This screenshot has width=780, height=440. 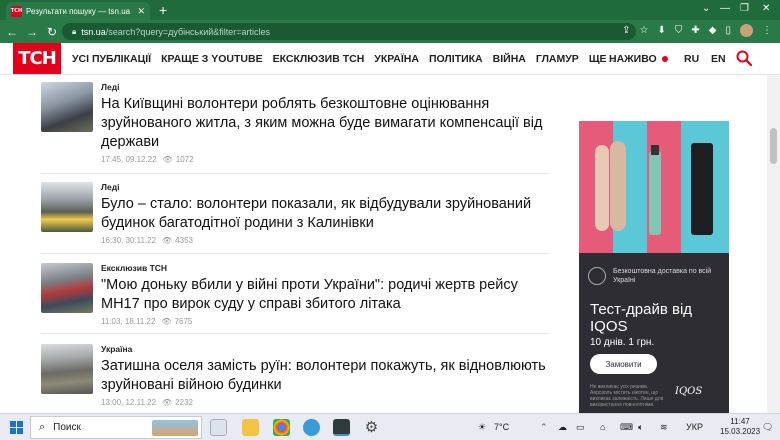 I want to click on ad-order-button: Замовити, so click(x=623, y=364).